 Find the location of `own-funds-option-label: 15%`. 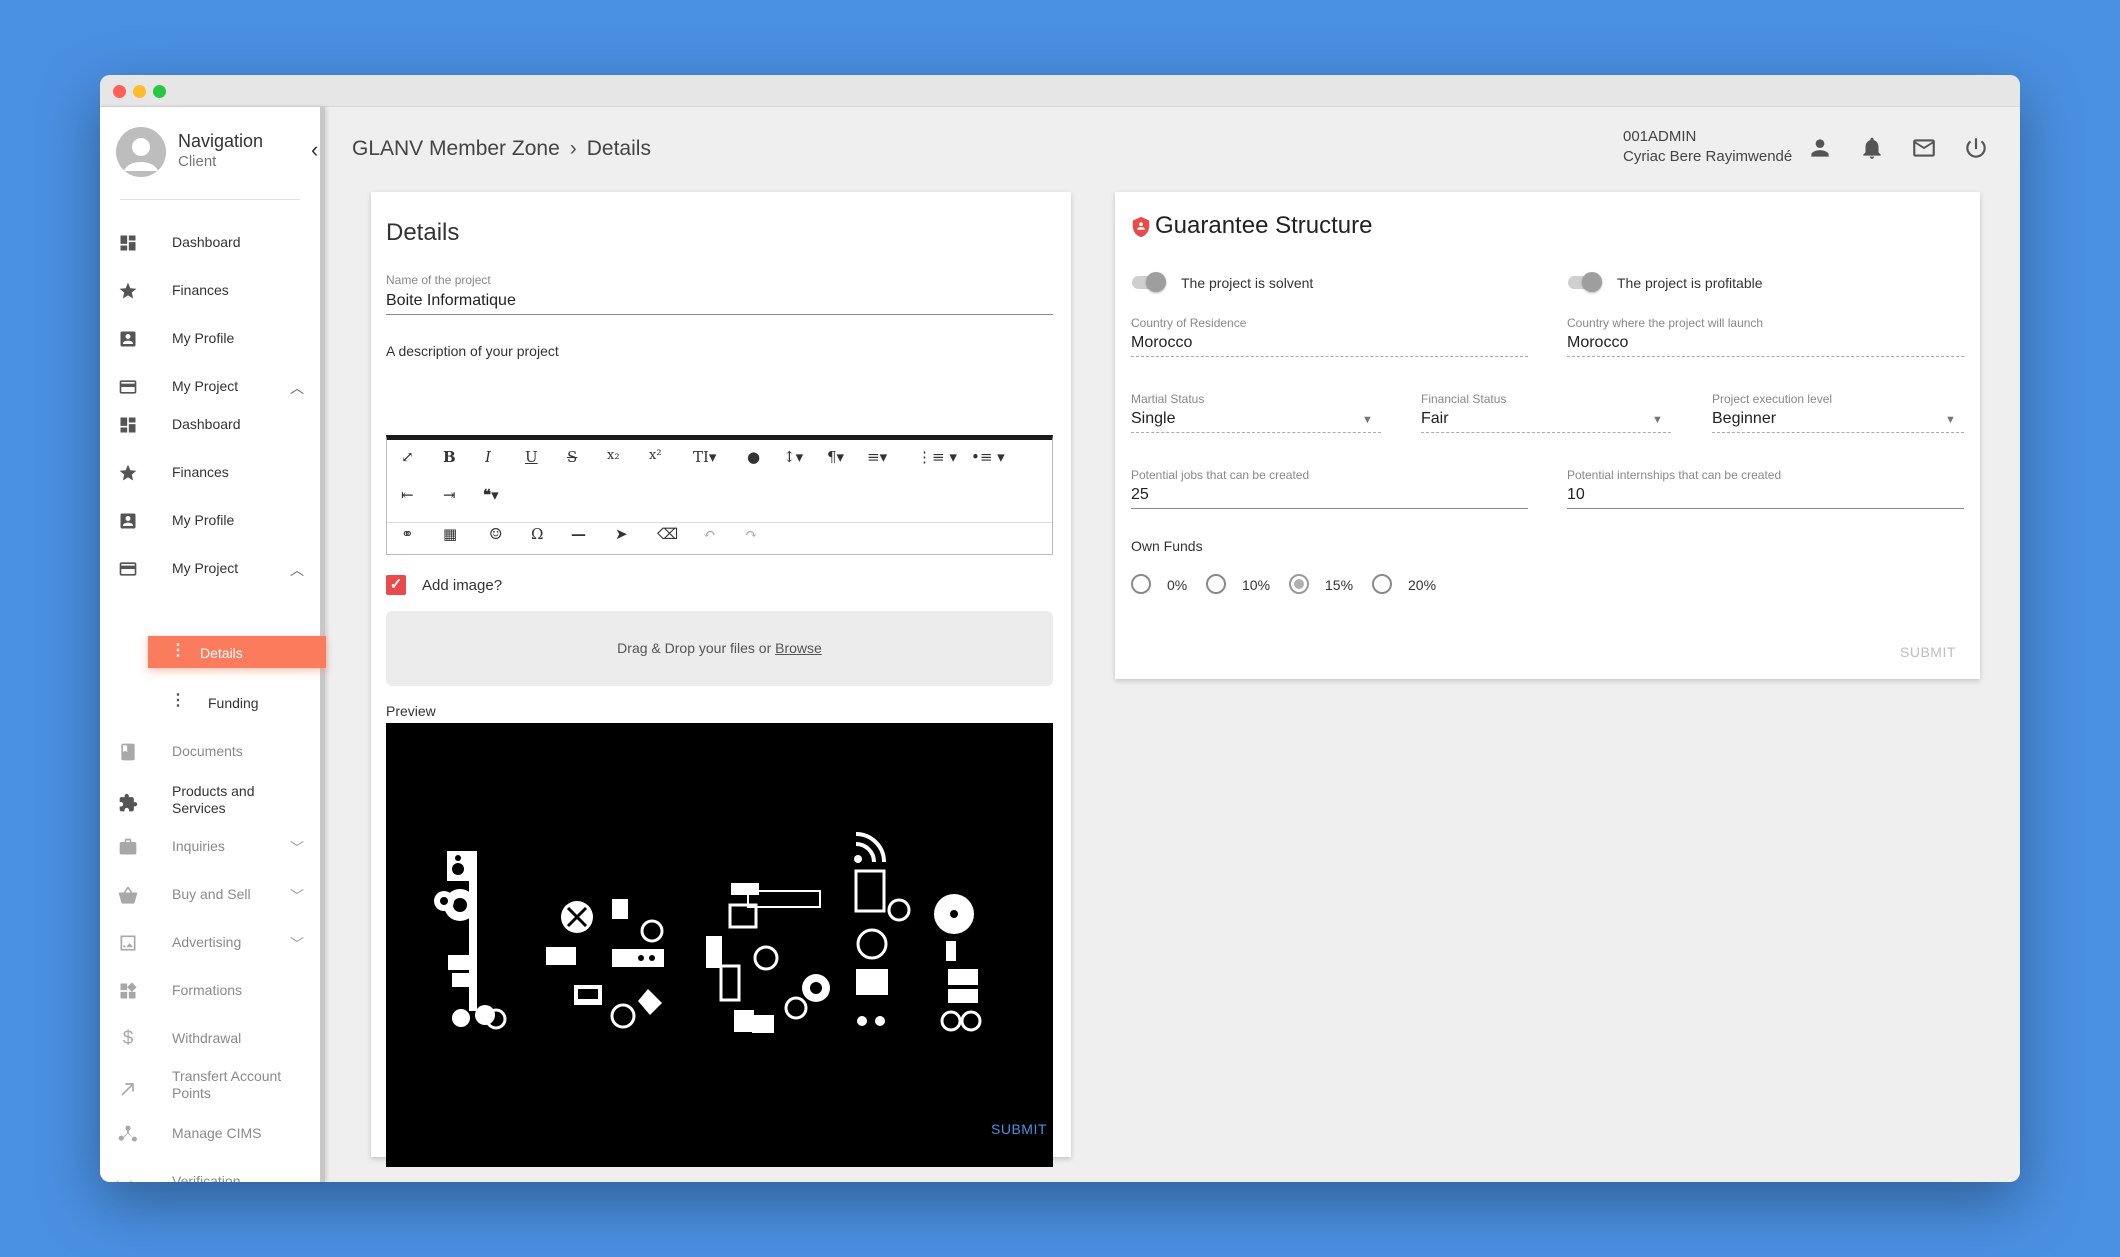

own-funds-option-label: 15% is located at coordinates (1339, 585).